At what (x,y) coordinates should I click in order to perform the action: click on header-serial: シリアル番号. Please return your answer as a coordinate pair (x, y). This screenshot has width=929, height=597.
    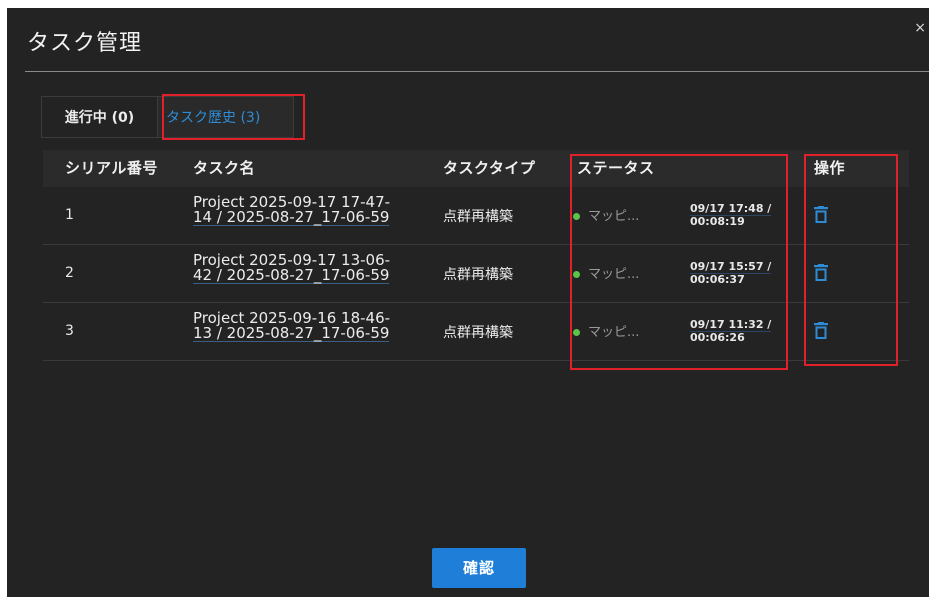
    Looking at the image, I should click on (111, 168).